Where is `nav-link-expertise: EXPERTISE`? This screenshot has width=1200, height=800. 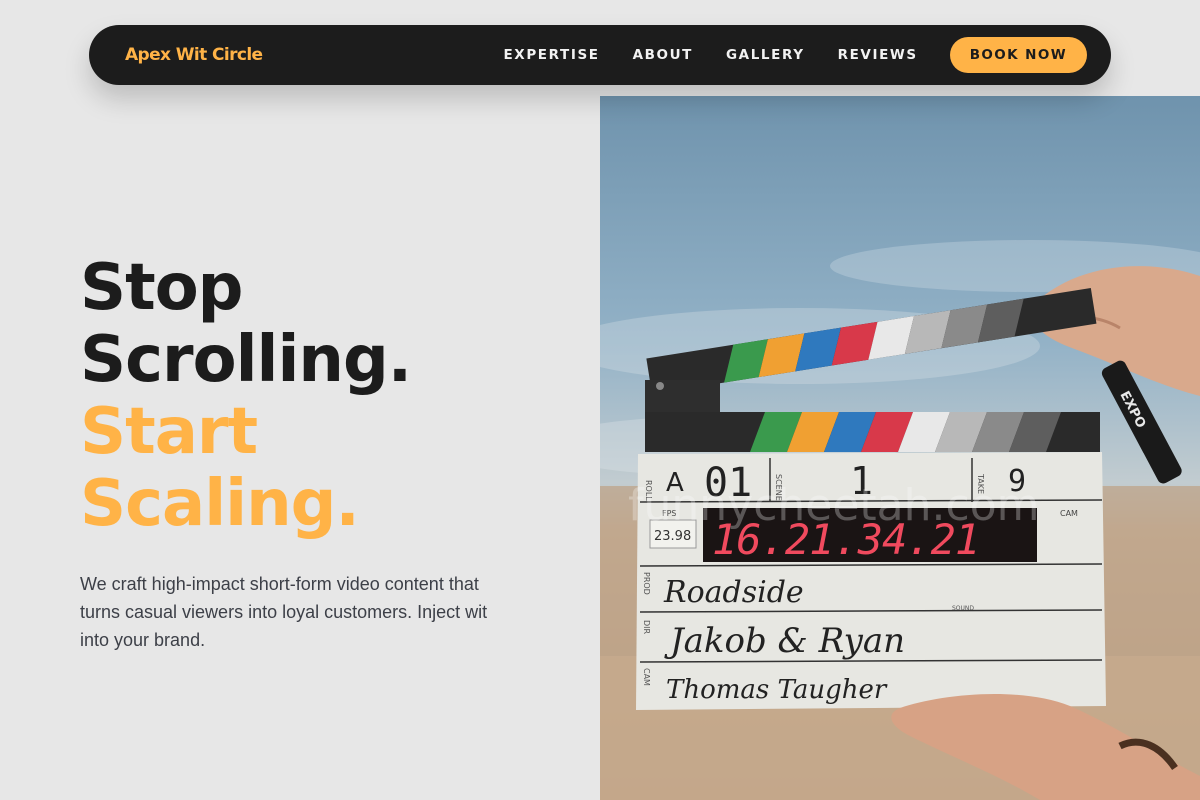
nav-link-expertise: EXPERTISE is located at coordinates (551, 55).